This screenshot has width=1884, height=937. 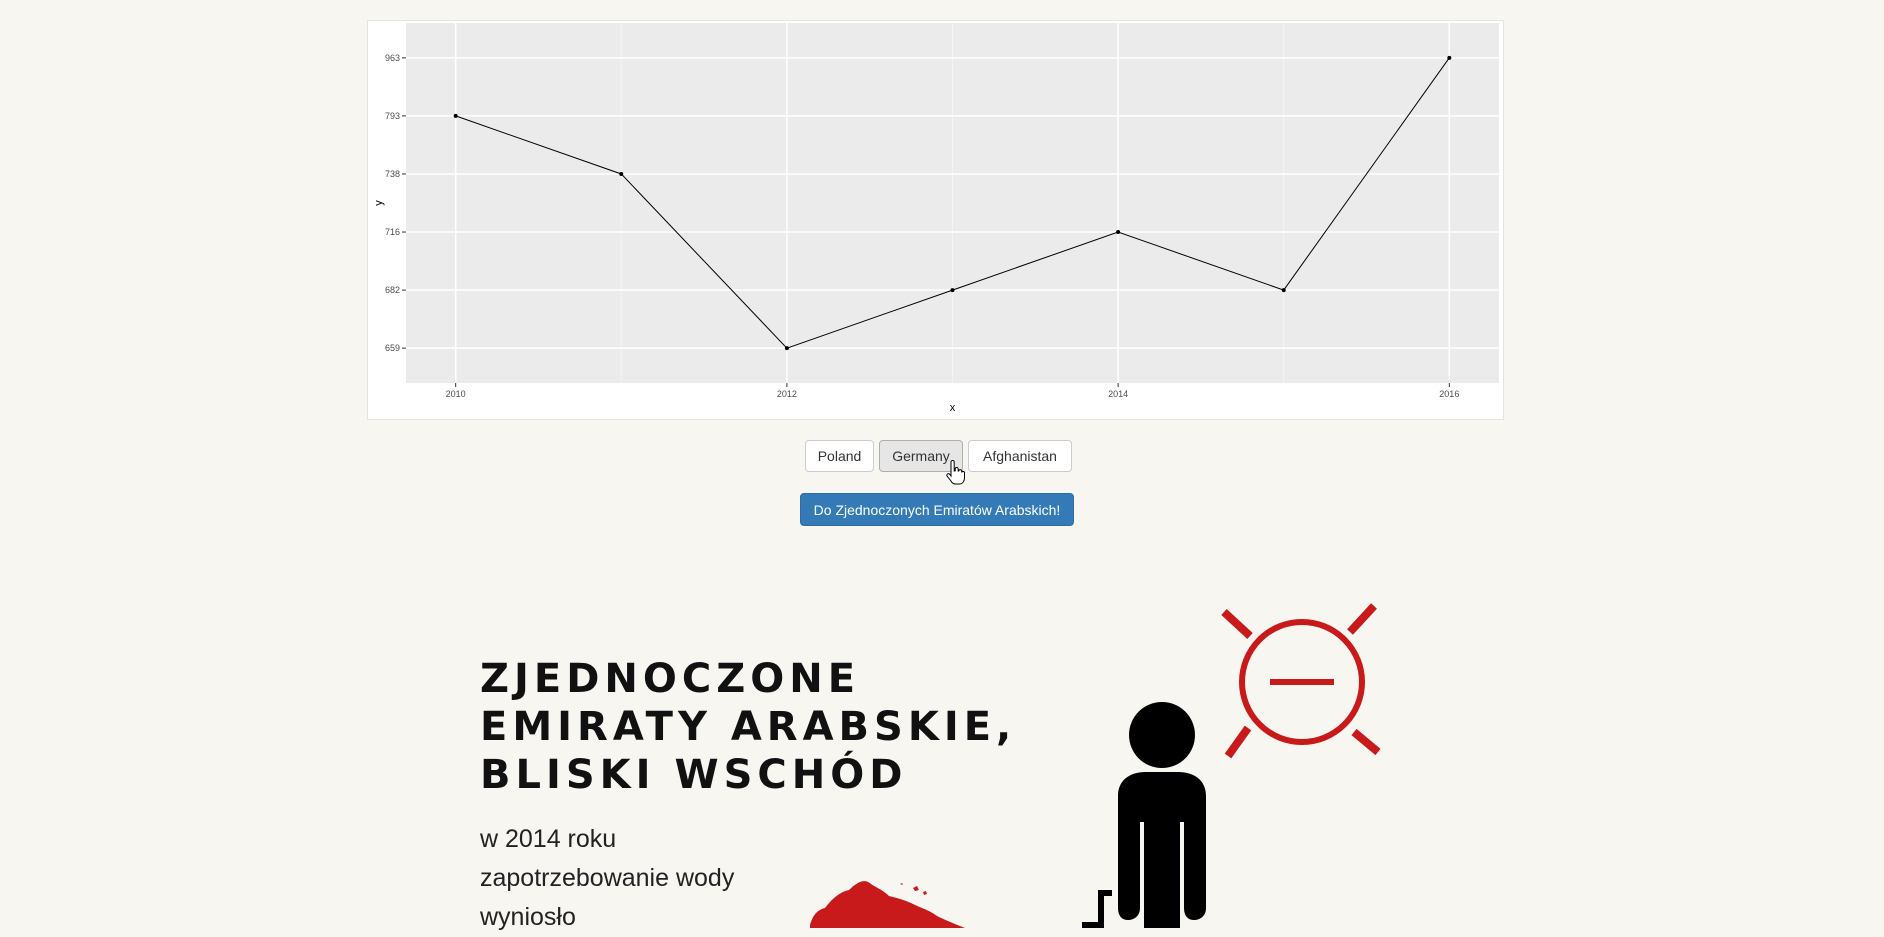 I want to click on section-title-line: EMIRATY ARABSKIE,, so click(x=748, y=727).